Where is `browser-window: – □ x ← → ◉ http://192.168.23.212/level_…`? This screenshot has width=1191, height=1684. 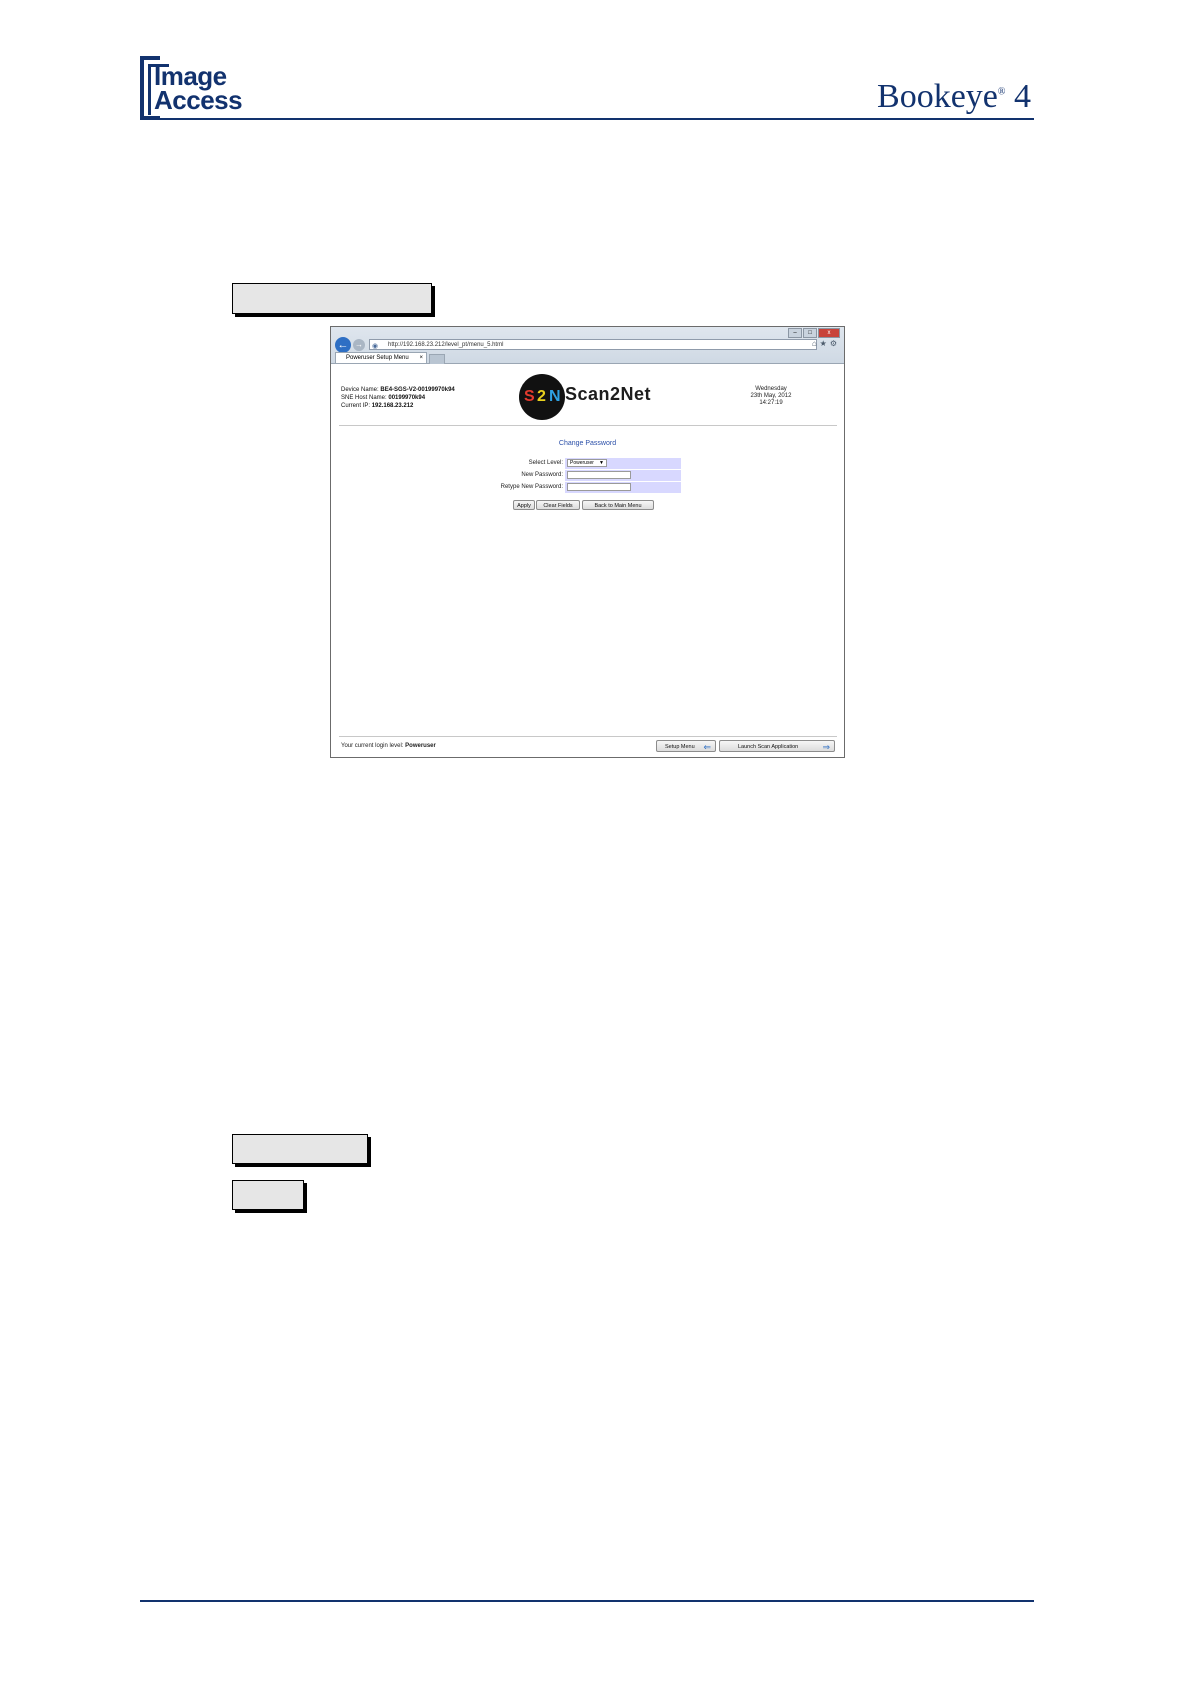 browser-window: – □ x ← → ◉ http://192.168.23.212/level_… is located at coordinates (587, 542).